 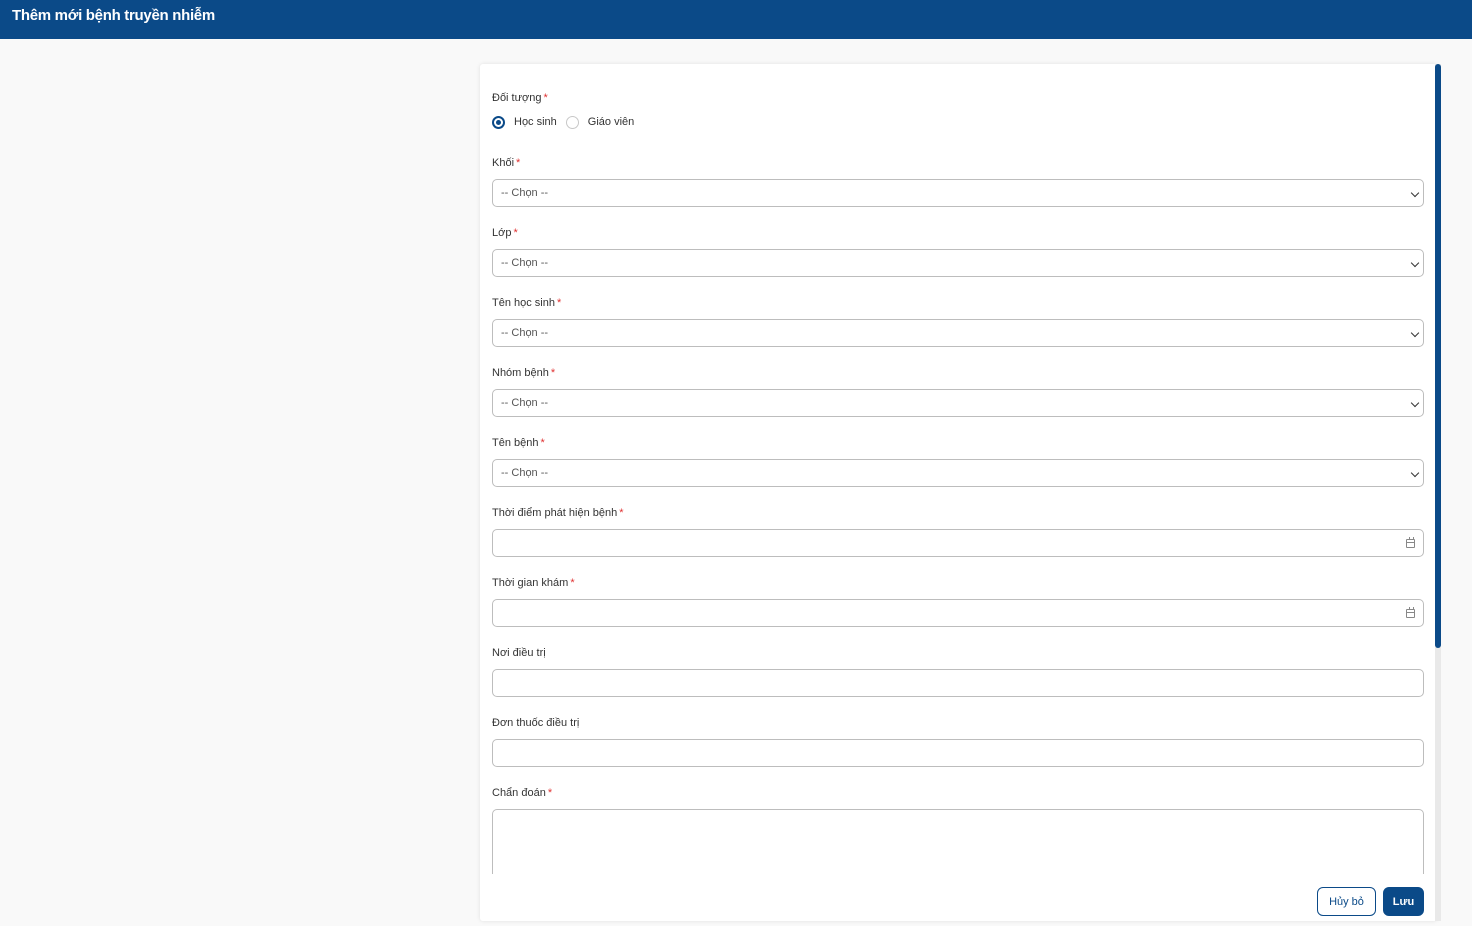 I want to click on field-lop: Lớp * -- Chọn --, so click(x=958, y=251).